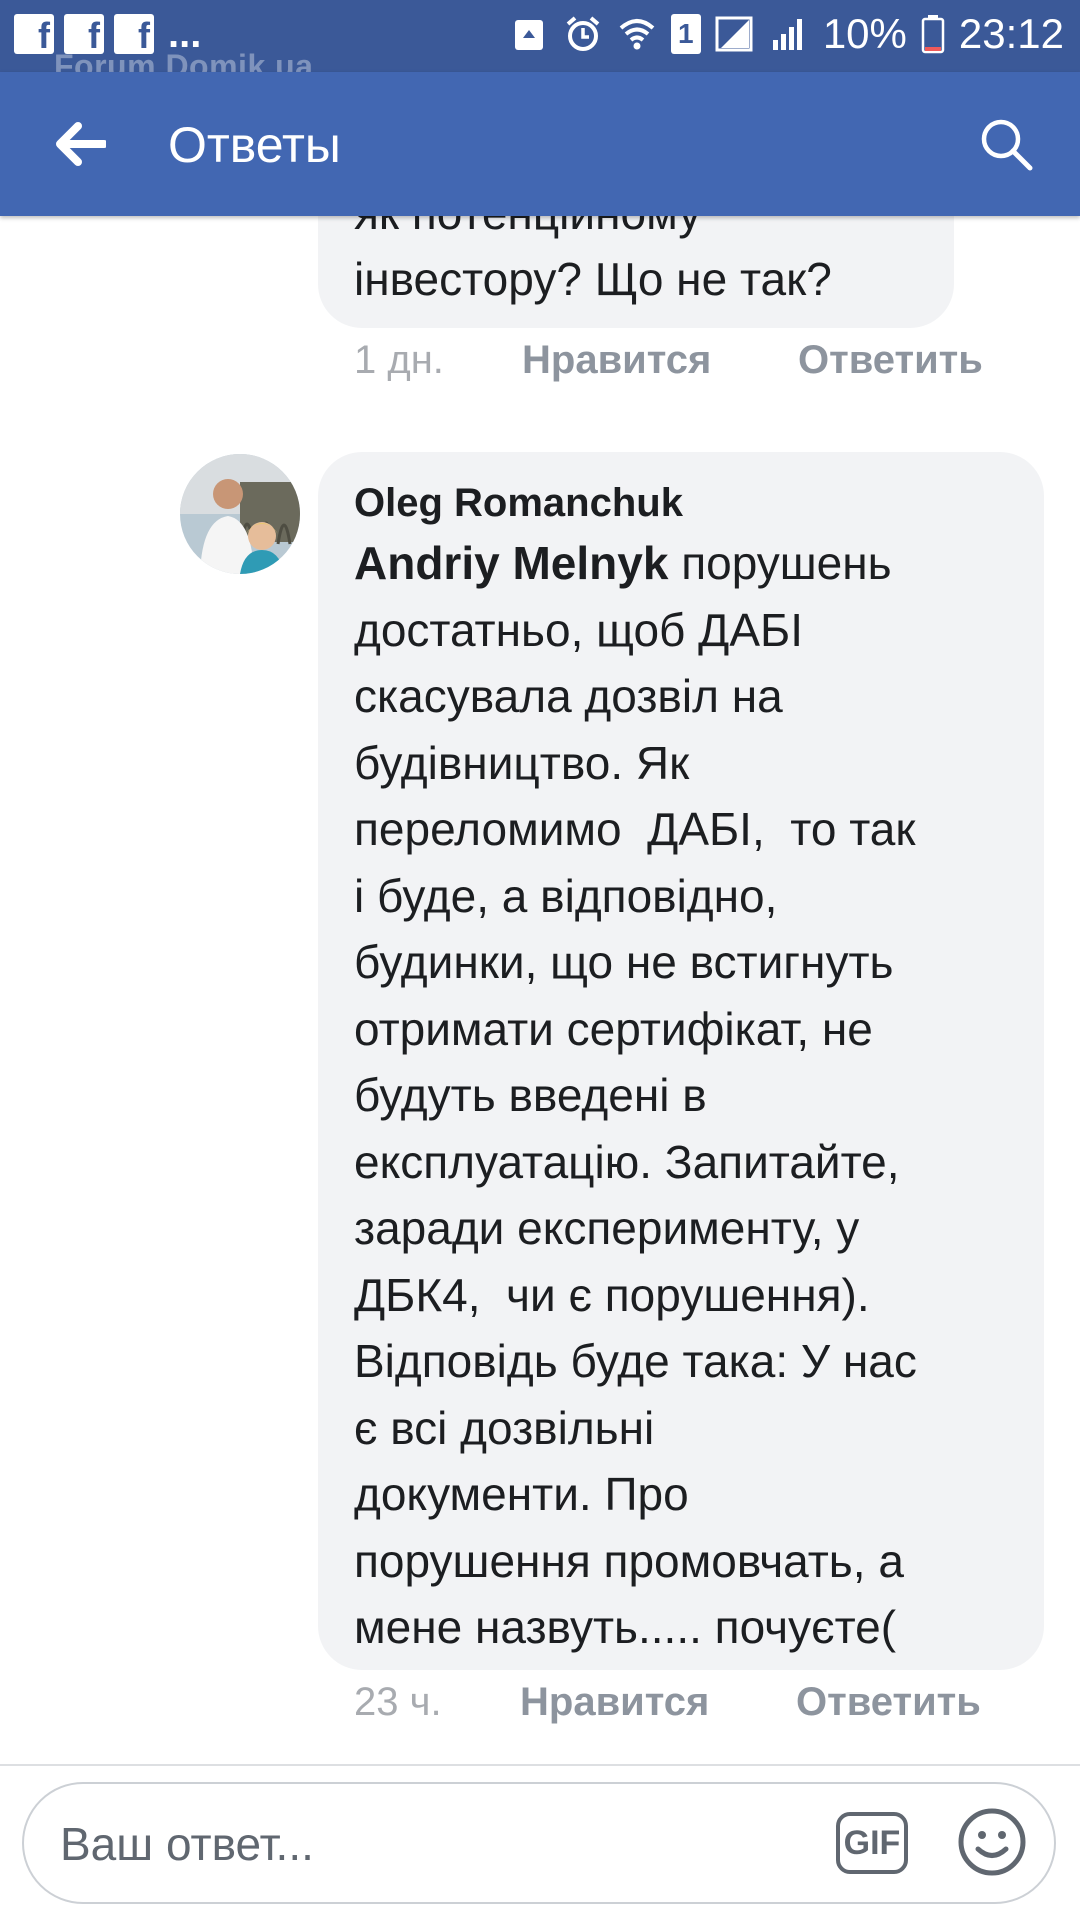 The width and height of the screenshot is (1080, 1920). Describe the element at coordinates (440, 1844) in the screenshot. I see `reply-input` at that location.